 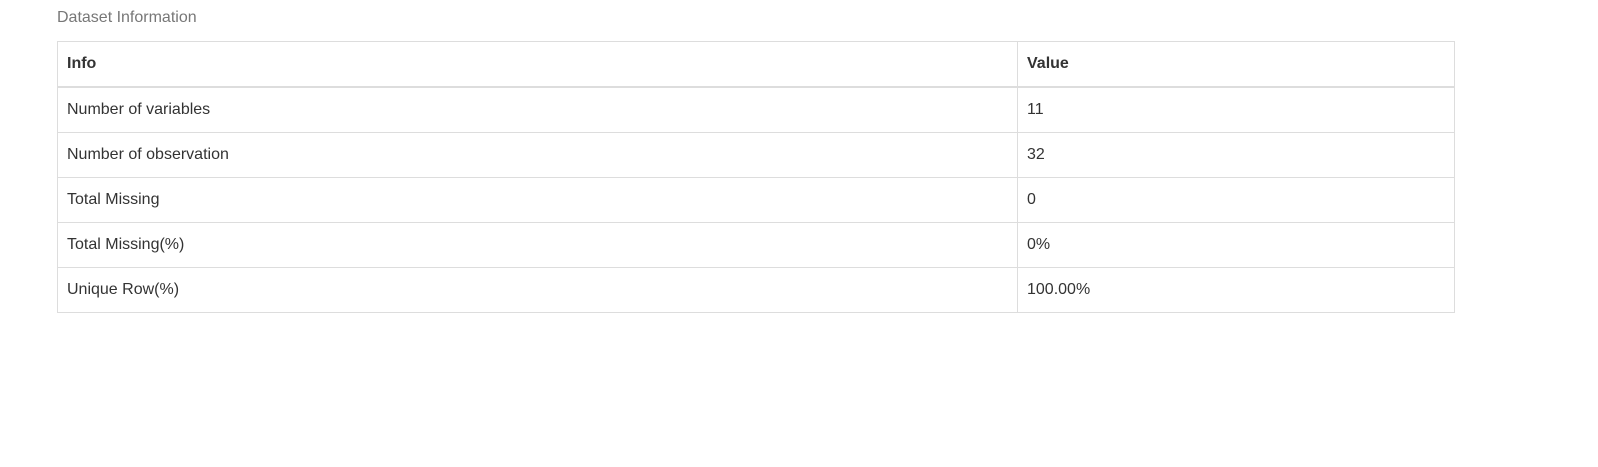 What do you see at coordinates (1236, 155) in the screenshot?
I see `row-value-cell: 32` at bounding box center [1236, 155].